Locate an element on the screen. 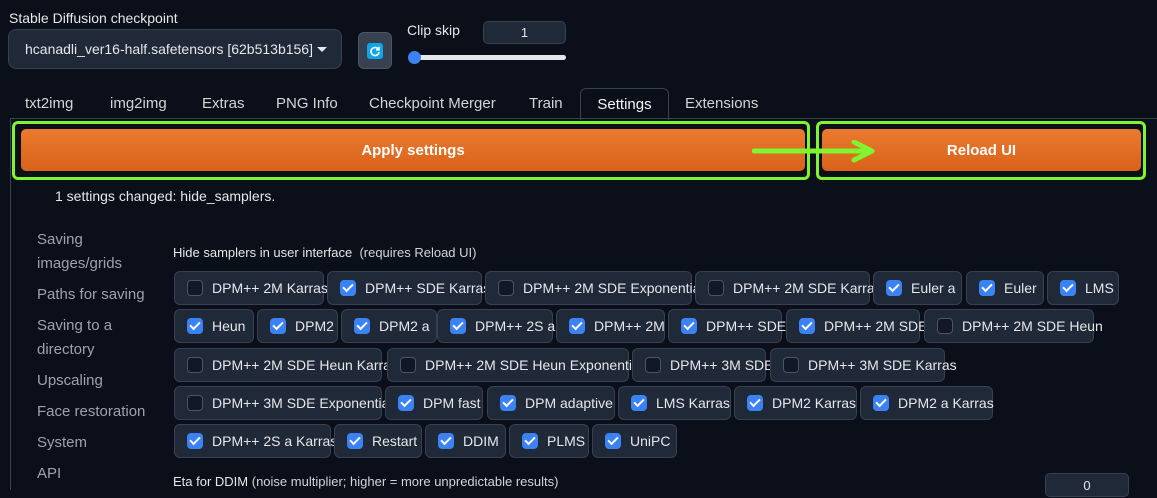 The image size is (1157, 498). sampler-checkbox: DPM2 a Karras is located at coordinates (927, 403).